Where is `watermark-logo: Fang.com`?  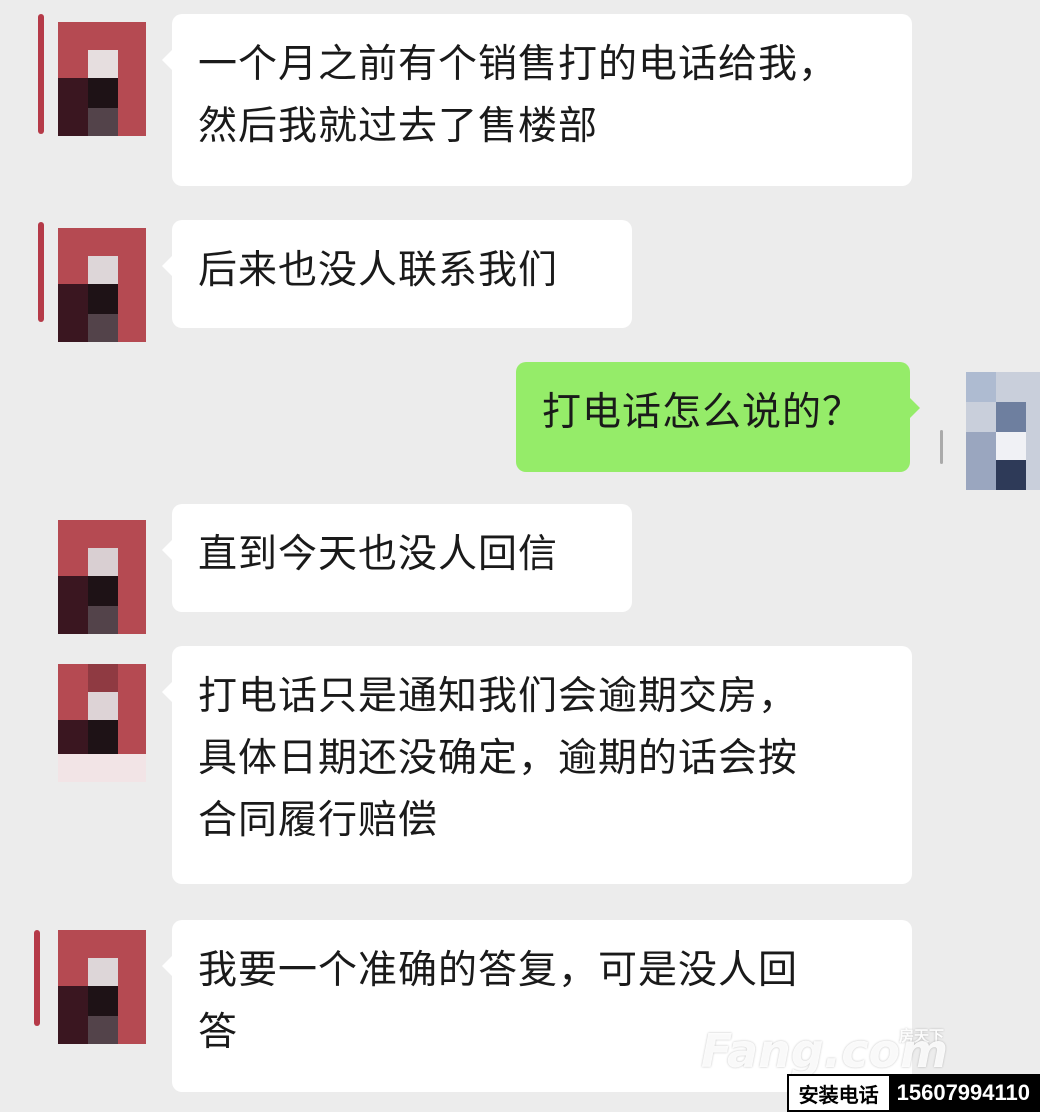
watermark-logo: Fang.com is located at coordinates (824, 1051).